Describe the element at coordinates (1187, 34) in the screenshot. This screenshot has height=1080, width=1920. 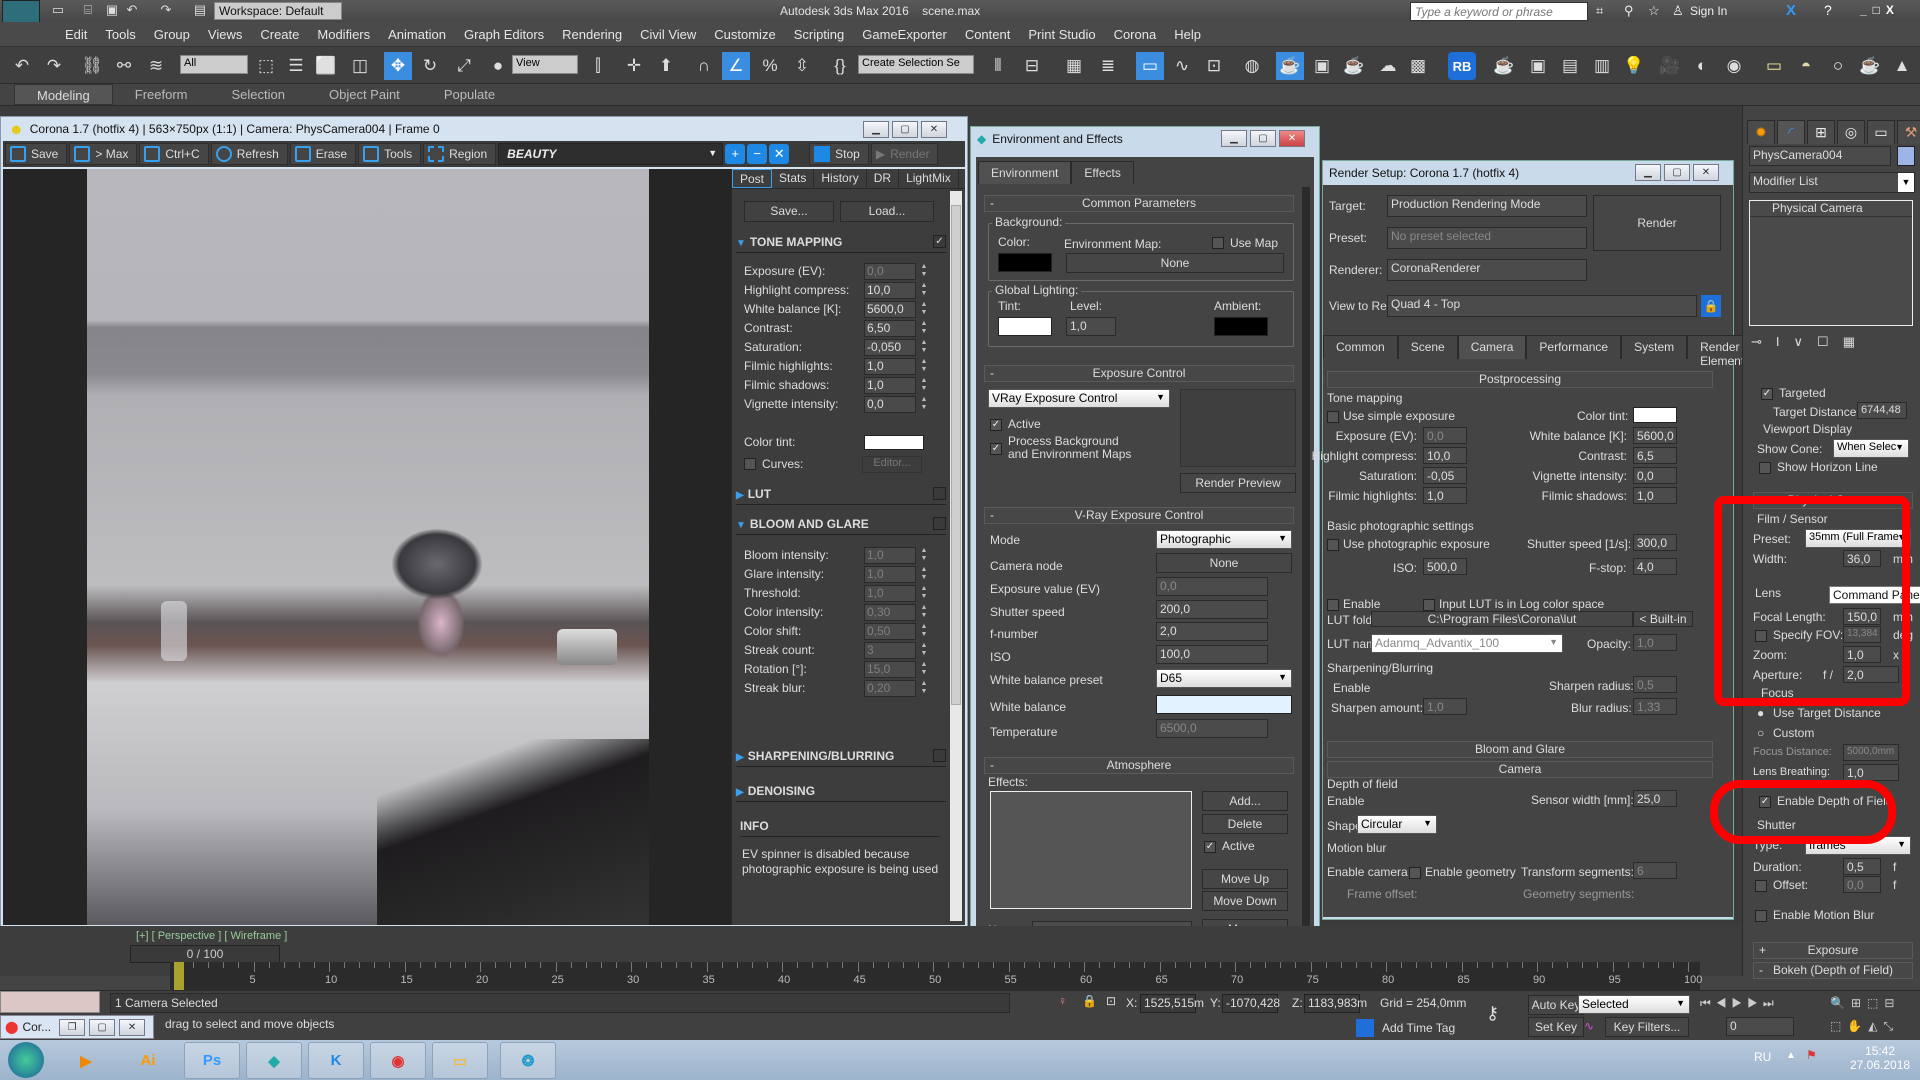
I see `menu-help: Help` at that location.